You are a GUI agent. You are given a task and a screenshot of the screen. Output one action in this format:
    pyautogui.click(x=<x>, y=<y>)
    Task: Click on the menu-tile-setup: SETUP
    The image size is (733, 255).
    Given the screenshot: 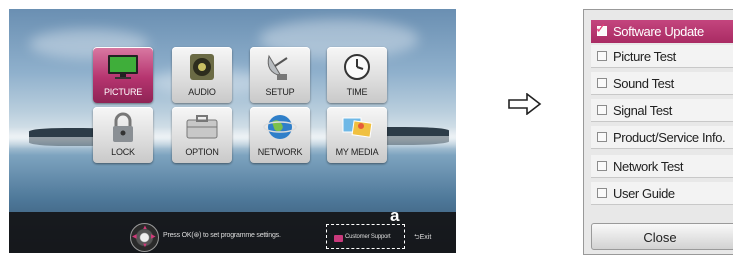 What is the action you would take?
    pyautogui.click(x=280, y=75)
    